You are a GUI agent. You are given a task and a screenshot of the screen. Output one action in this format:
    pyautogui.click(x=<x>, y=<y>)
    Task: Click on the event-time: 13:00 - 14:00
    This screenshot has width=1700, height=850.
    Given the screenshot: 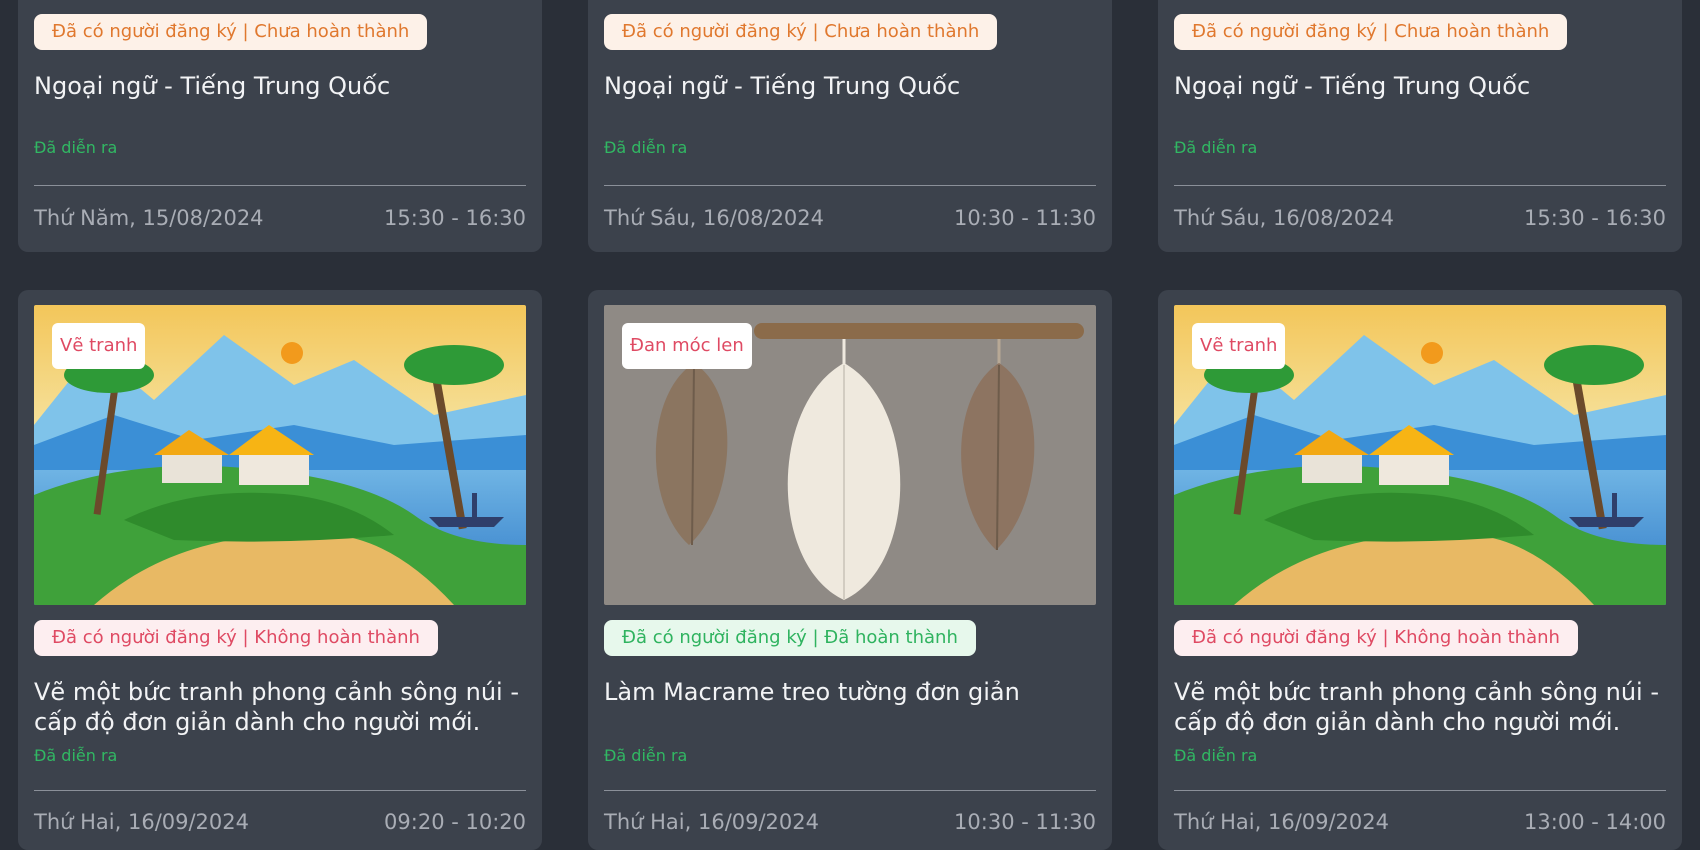 What is the action you would take?
    pyautogui.click(x=1595, y=822)
    